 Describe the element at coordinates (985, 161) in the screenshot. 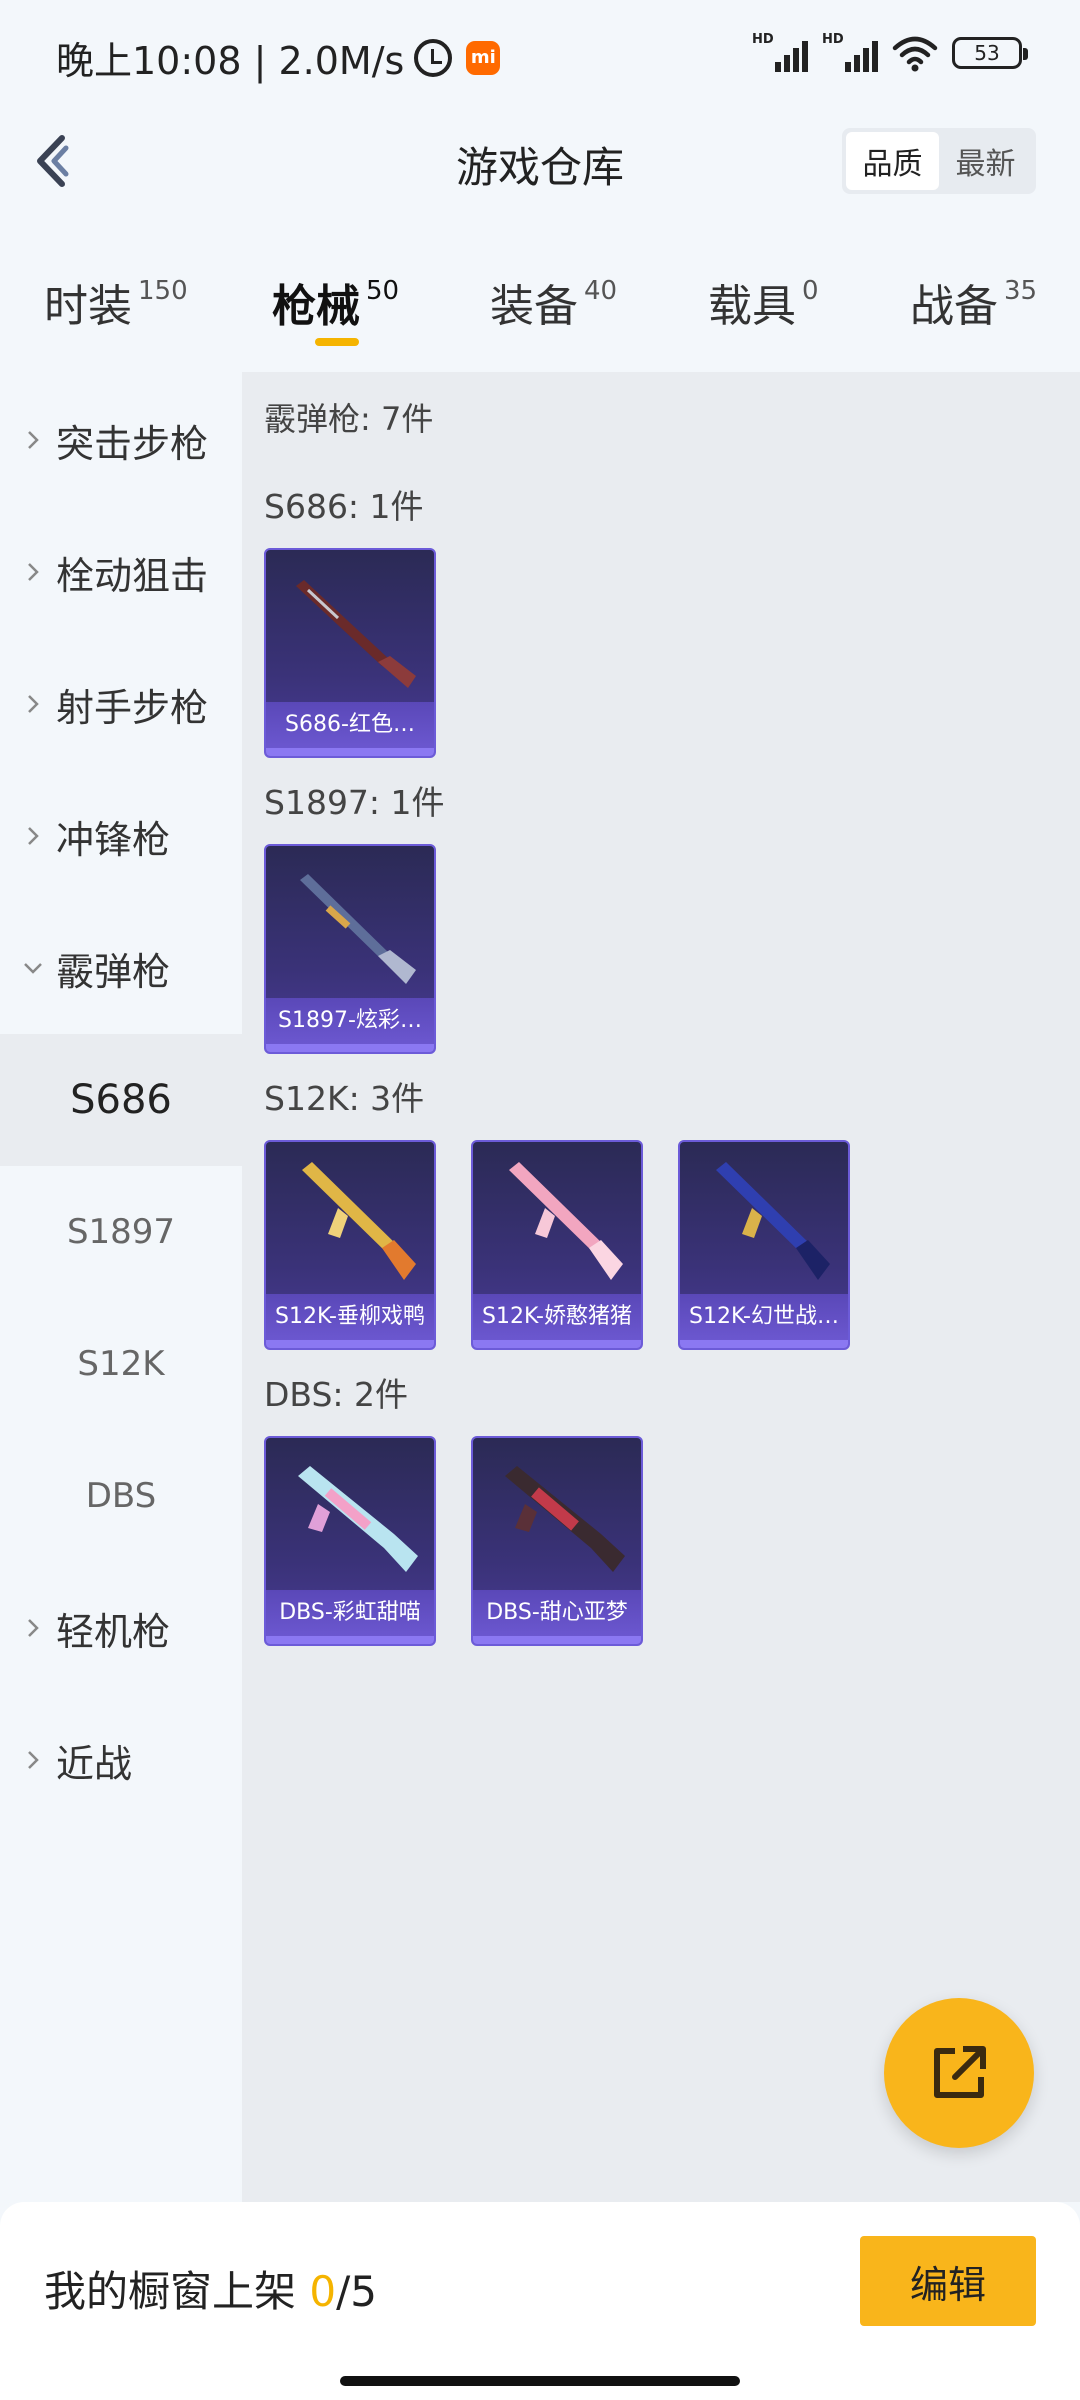

I see `sort-latest-button: 最新` at that location.